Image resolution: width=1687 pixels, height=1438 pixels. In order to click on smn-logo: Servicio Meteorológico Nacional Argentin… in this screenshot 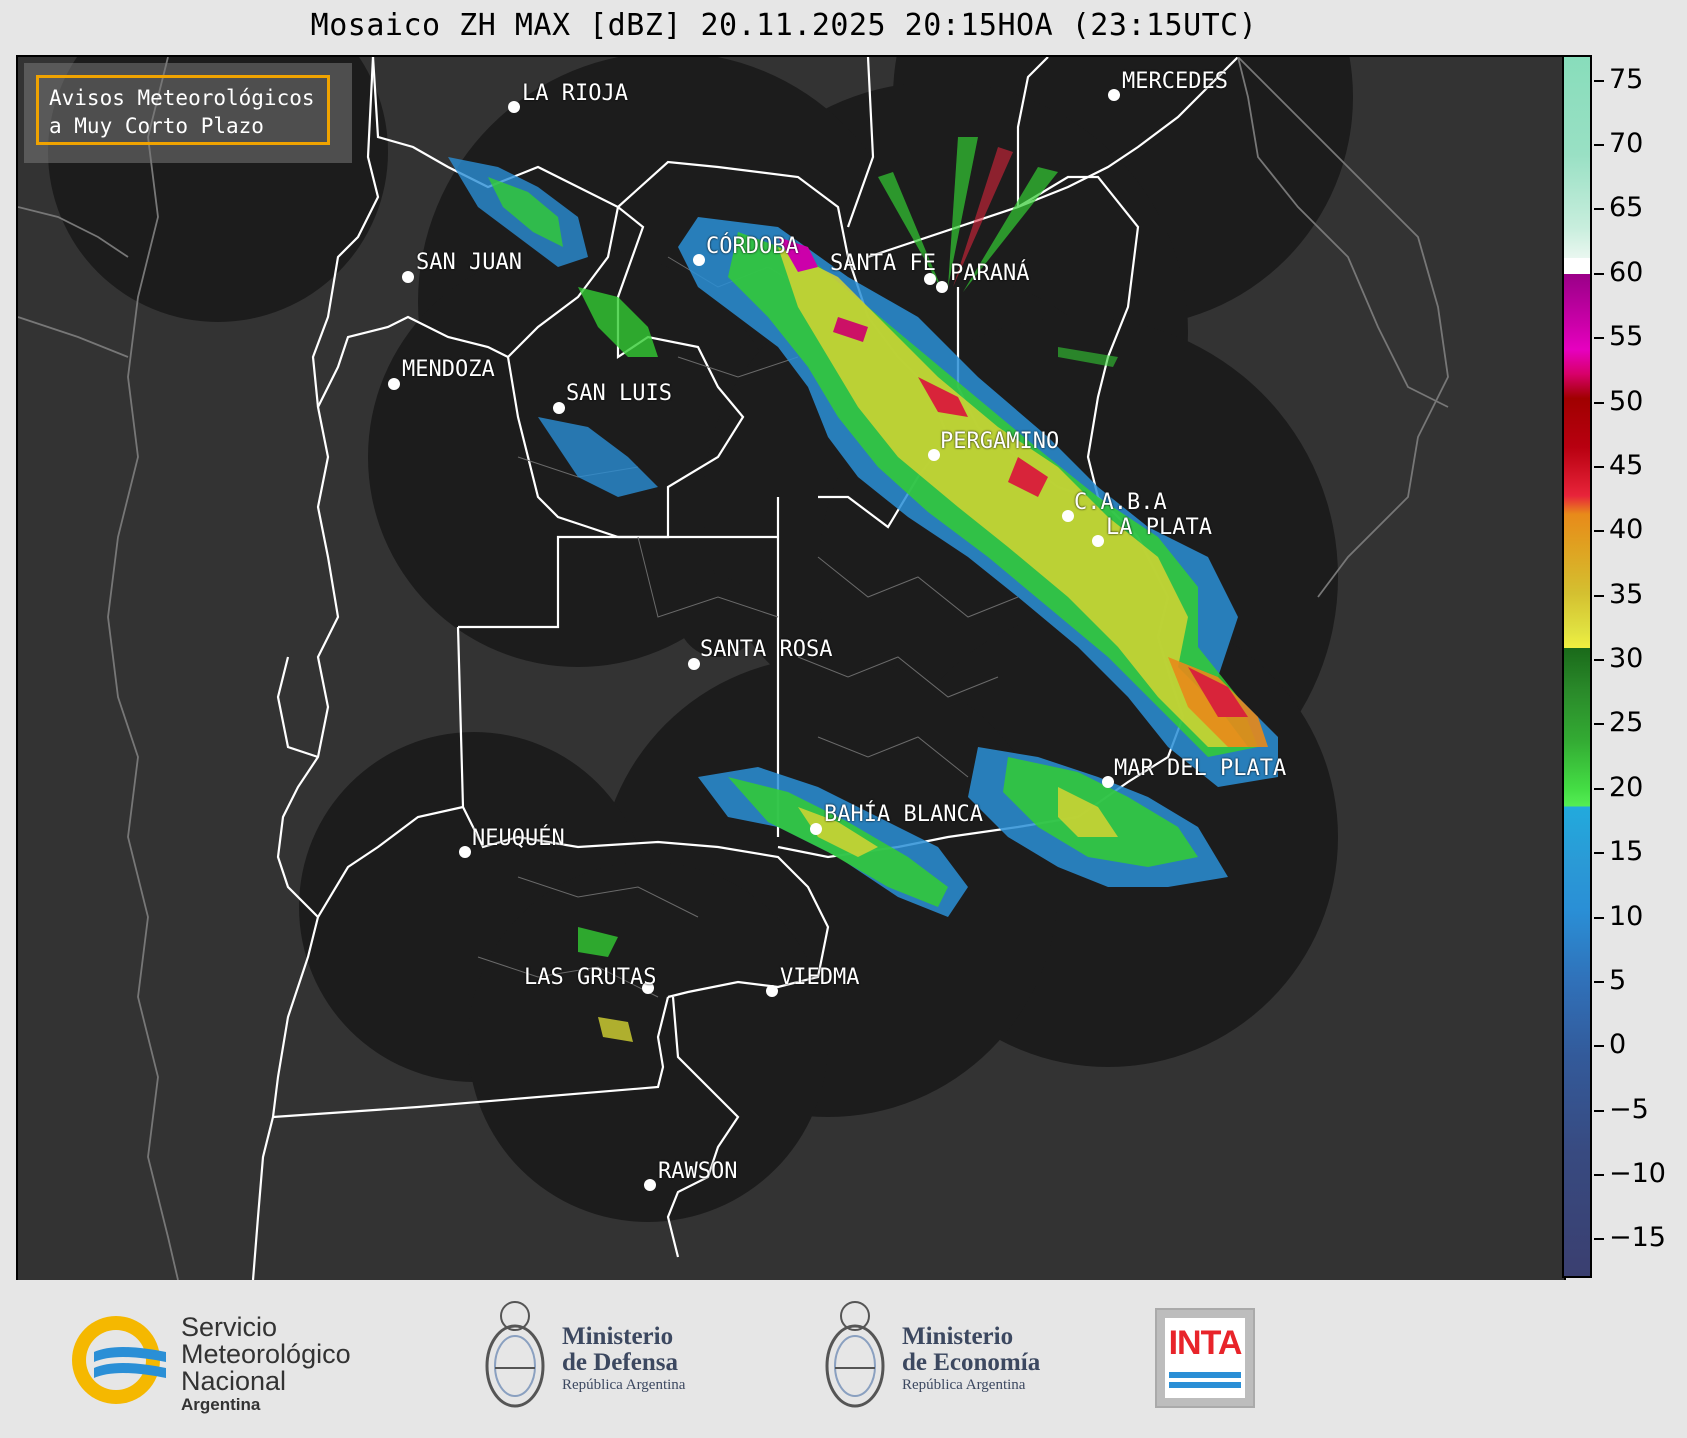, I will do `click(226, 1362)`.